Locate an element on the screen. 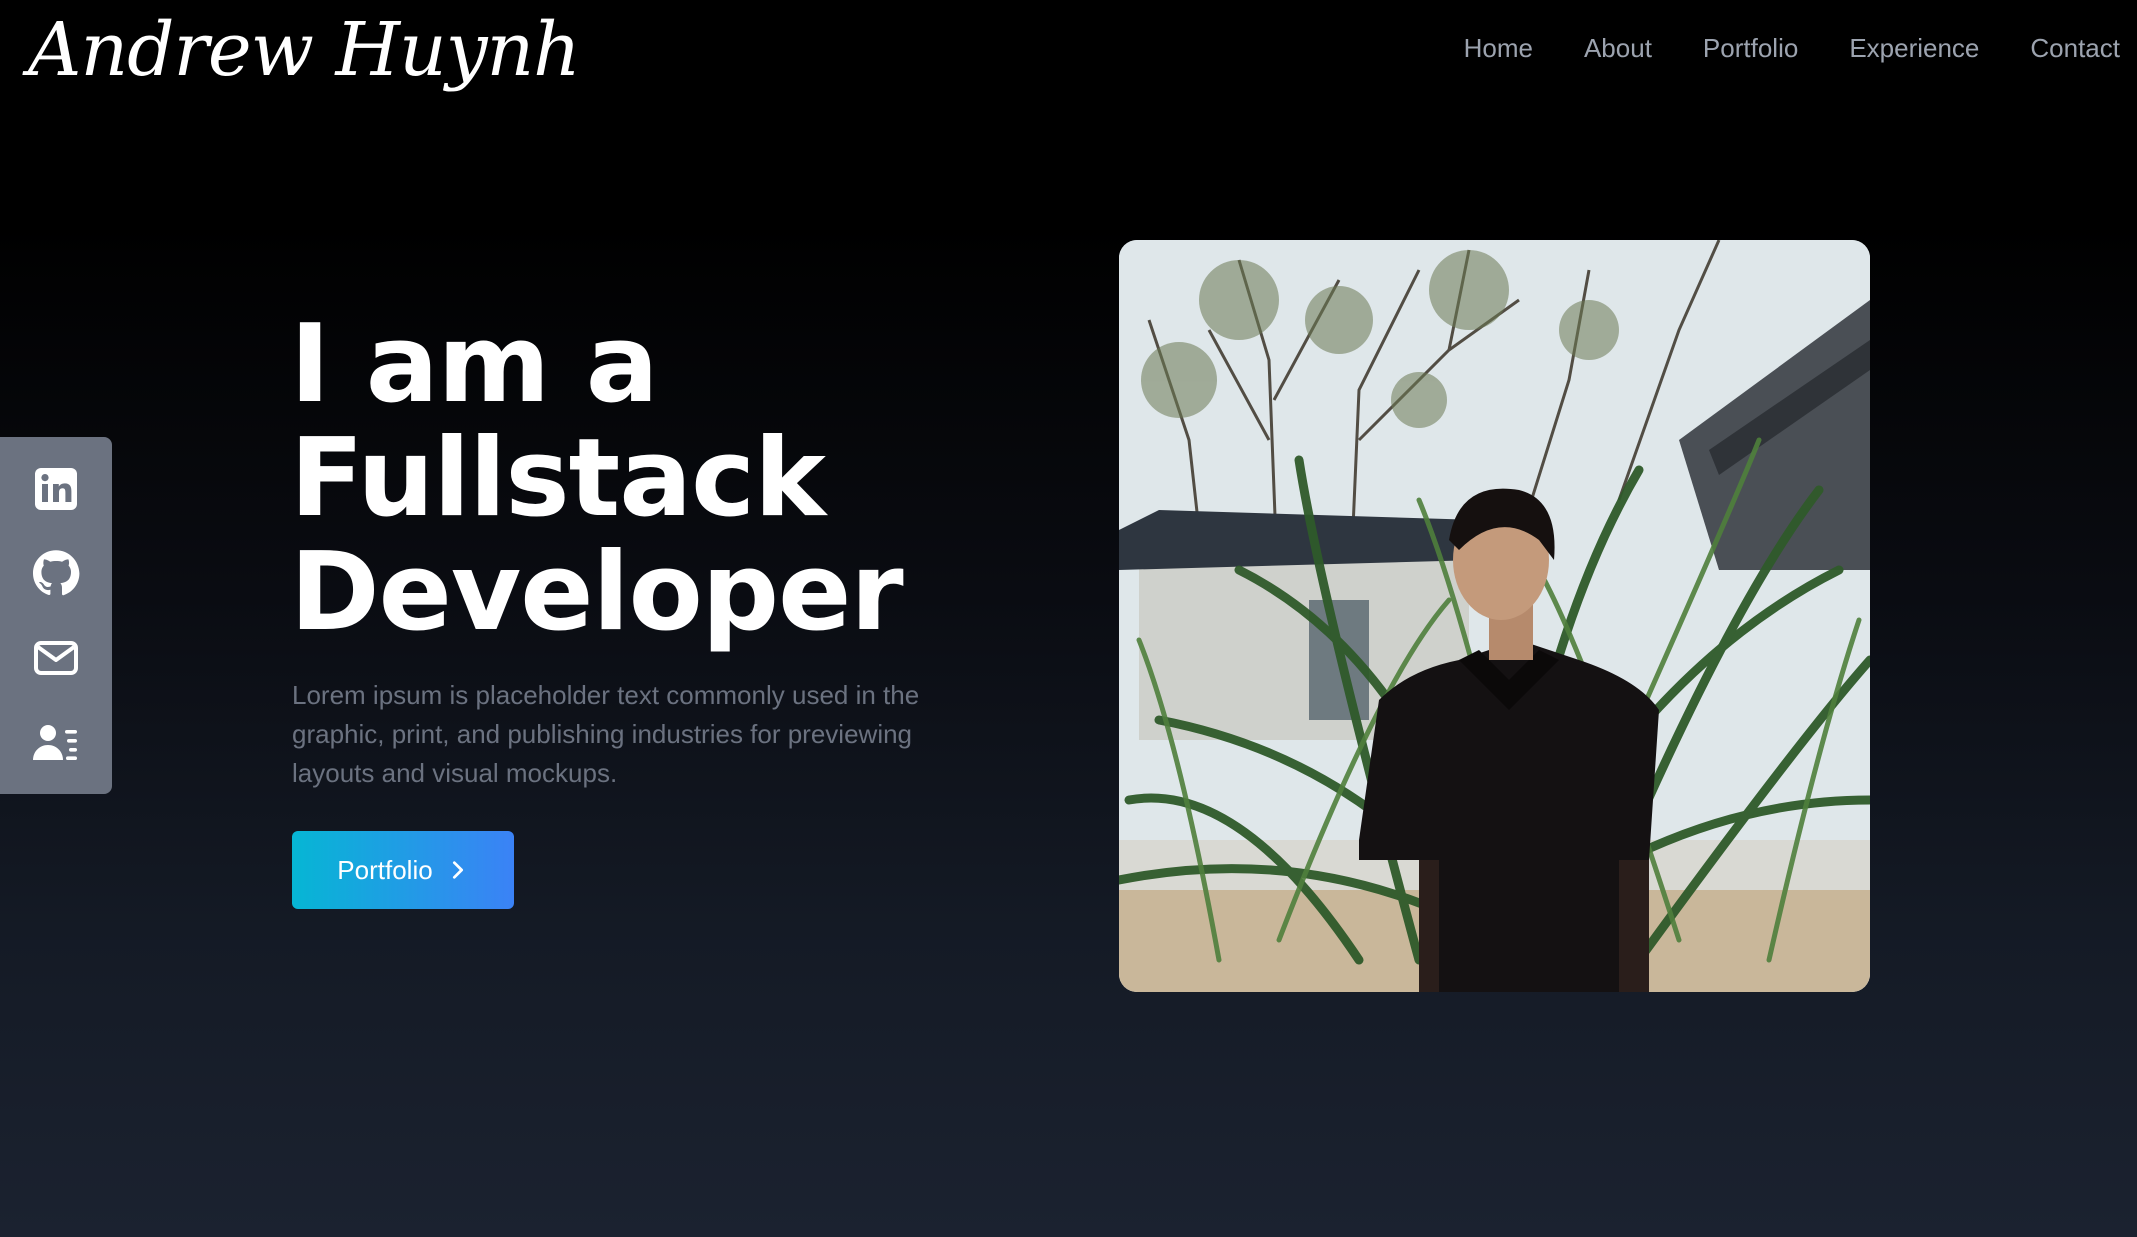 Image resolution: width=2137 pixels, height=1237 pixels. email-link is located at coordinates (56, 658).